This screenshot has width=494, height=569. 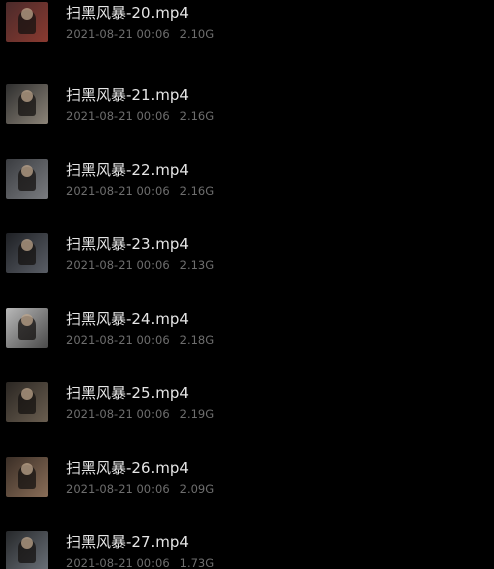 I want to click on file-row: 扫黑风暴-23.mp4 2021-08-21 00:06 2.13G, so click(x=247, y=257).